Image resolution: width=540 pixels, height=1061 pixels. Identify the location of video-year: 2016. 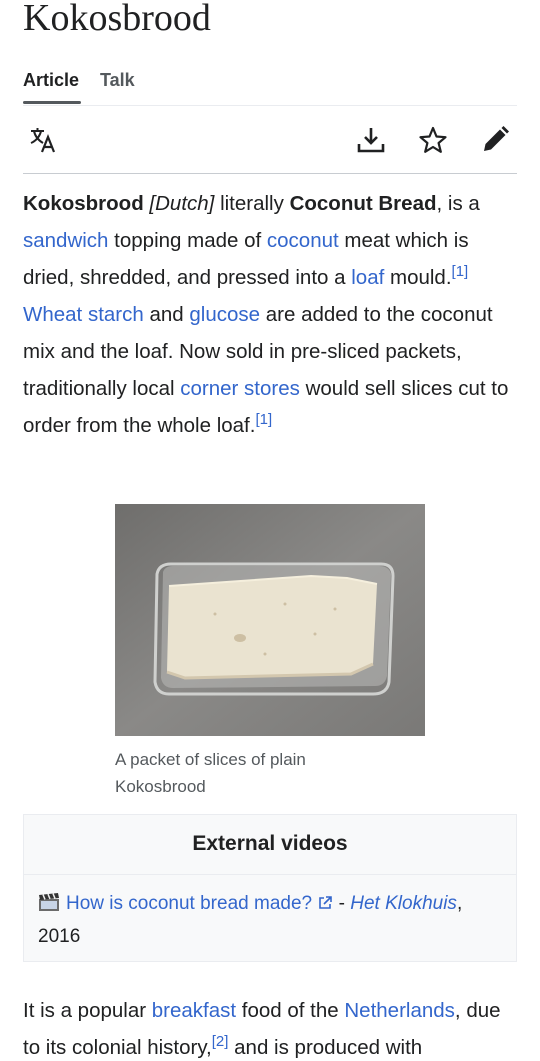
(59, 936).